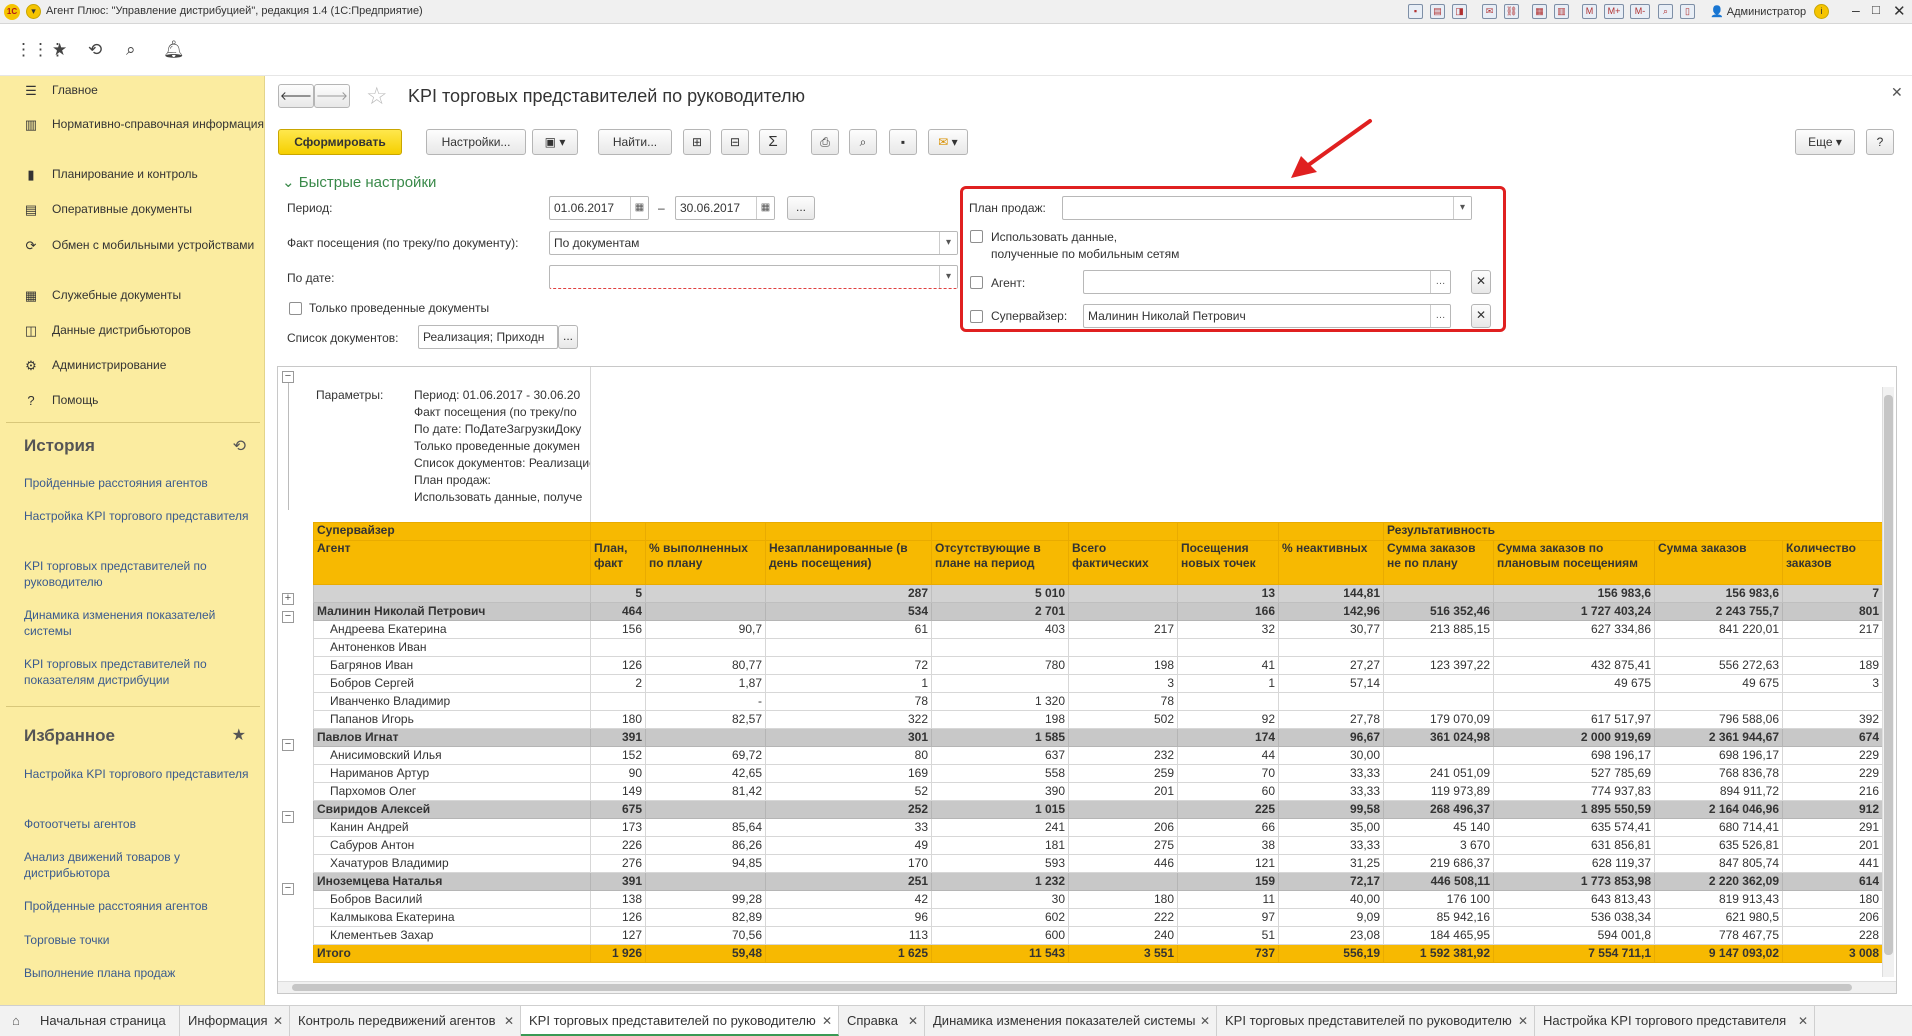 This screenshot has width=1912, height=1036. I want to click on group-total-row: 5 287 5 010 13 144,81 156 983,6 156 983,6 7, so click(1098, 593).